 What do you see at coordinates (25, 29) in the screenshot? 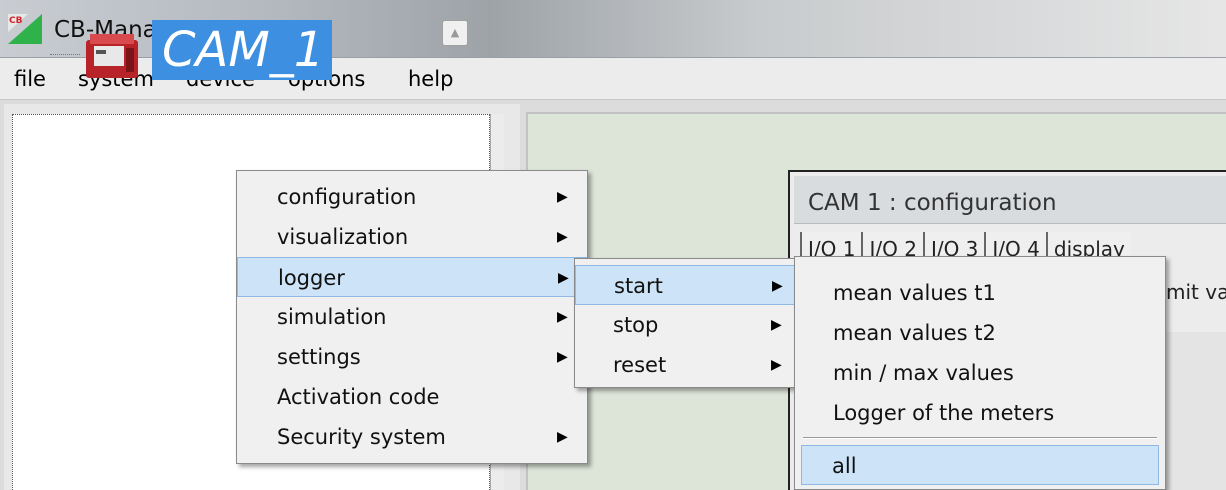
I see `app-logo-icon: CB` at bounding box center [25, 29].